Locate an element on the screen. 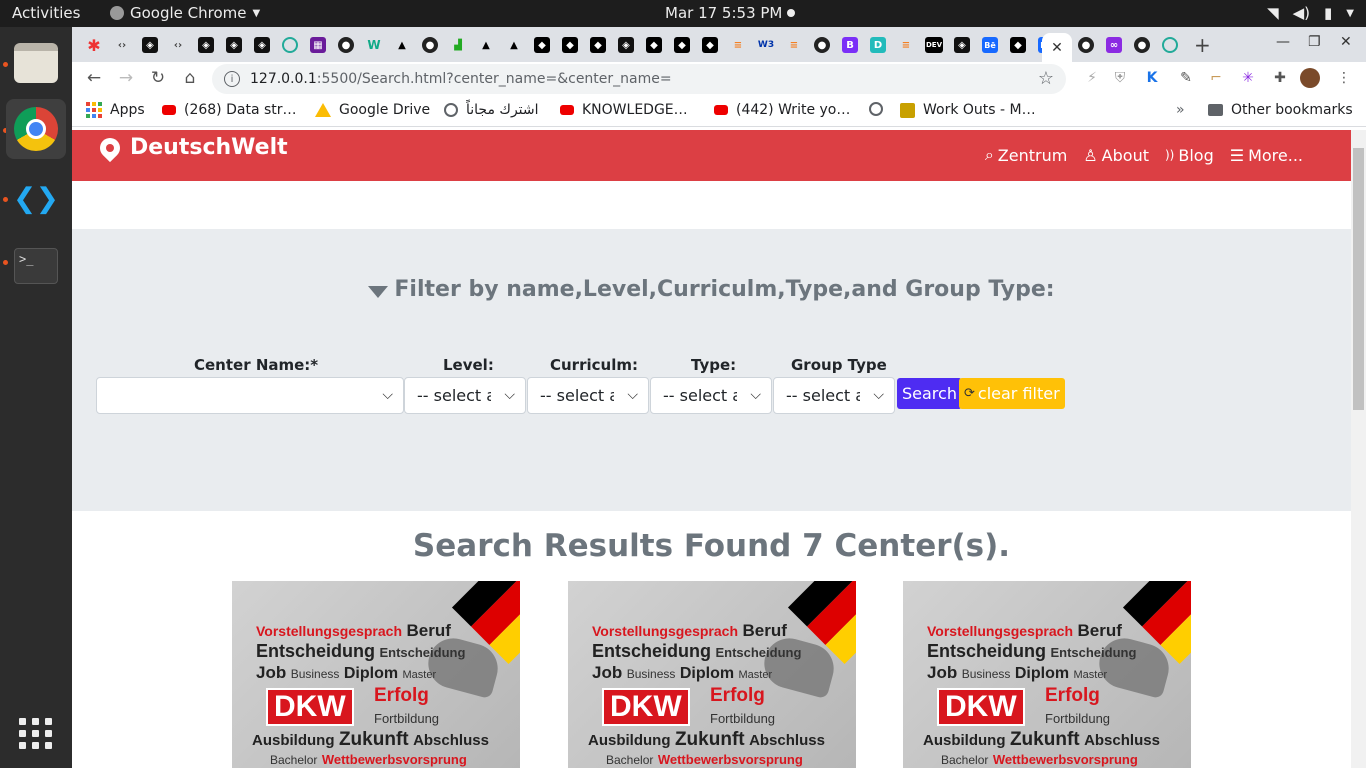 The height and width of the screenshot is (768, 1366). tab: W3 is located at coordinates (766, 45).